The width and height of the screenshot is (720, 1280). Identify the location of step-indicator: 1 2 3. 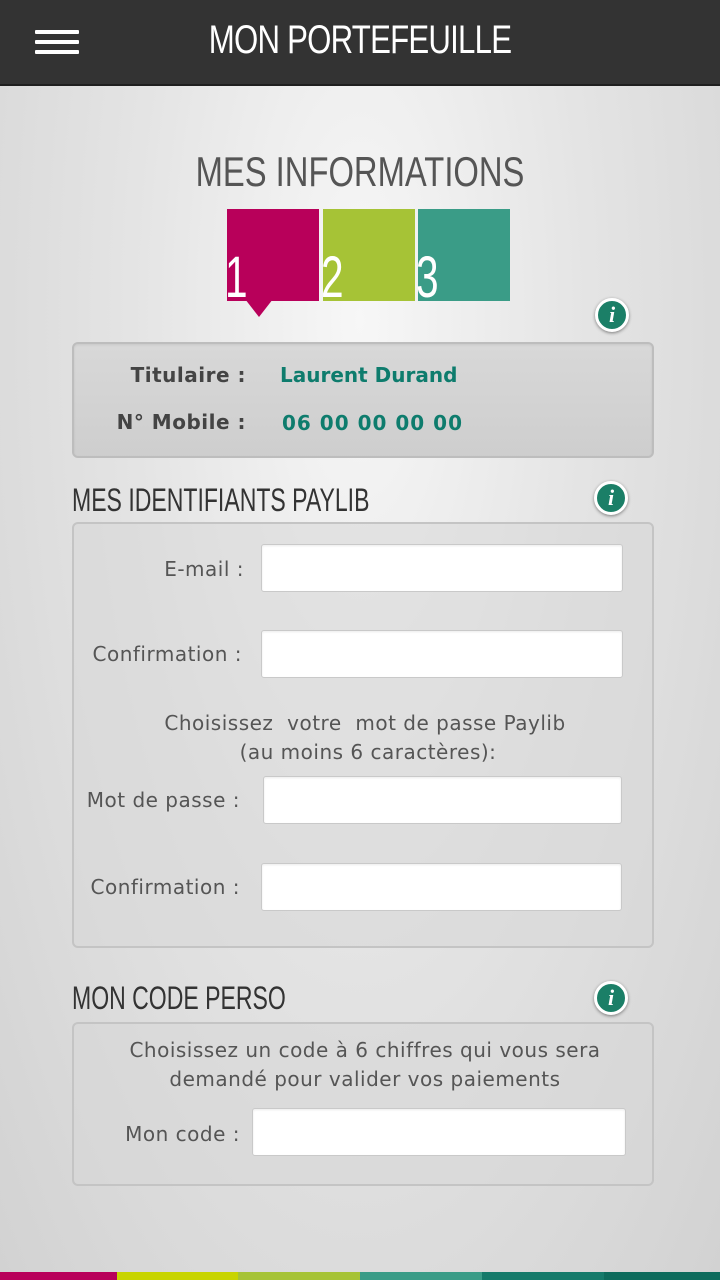
(368, 264).